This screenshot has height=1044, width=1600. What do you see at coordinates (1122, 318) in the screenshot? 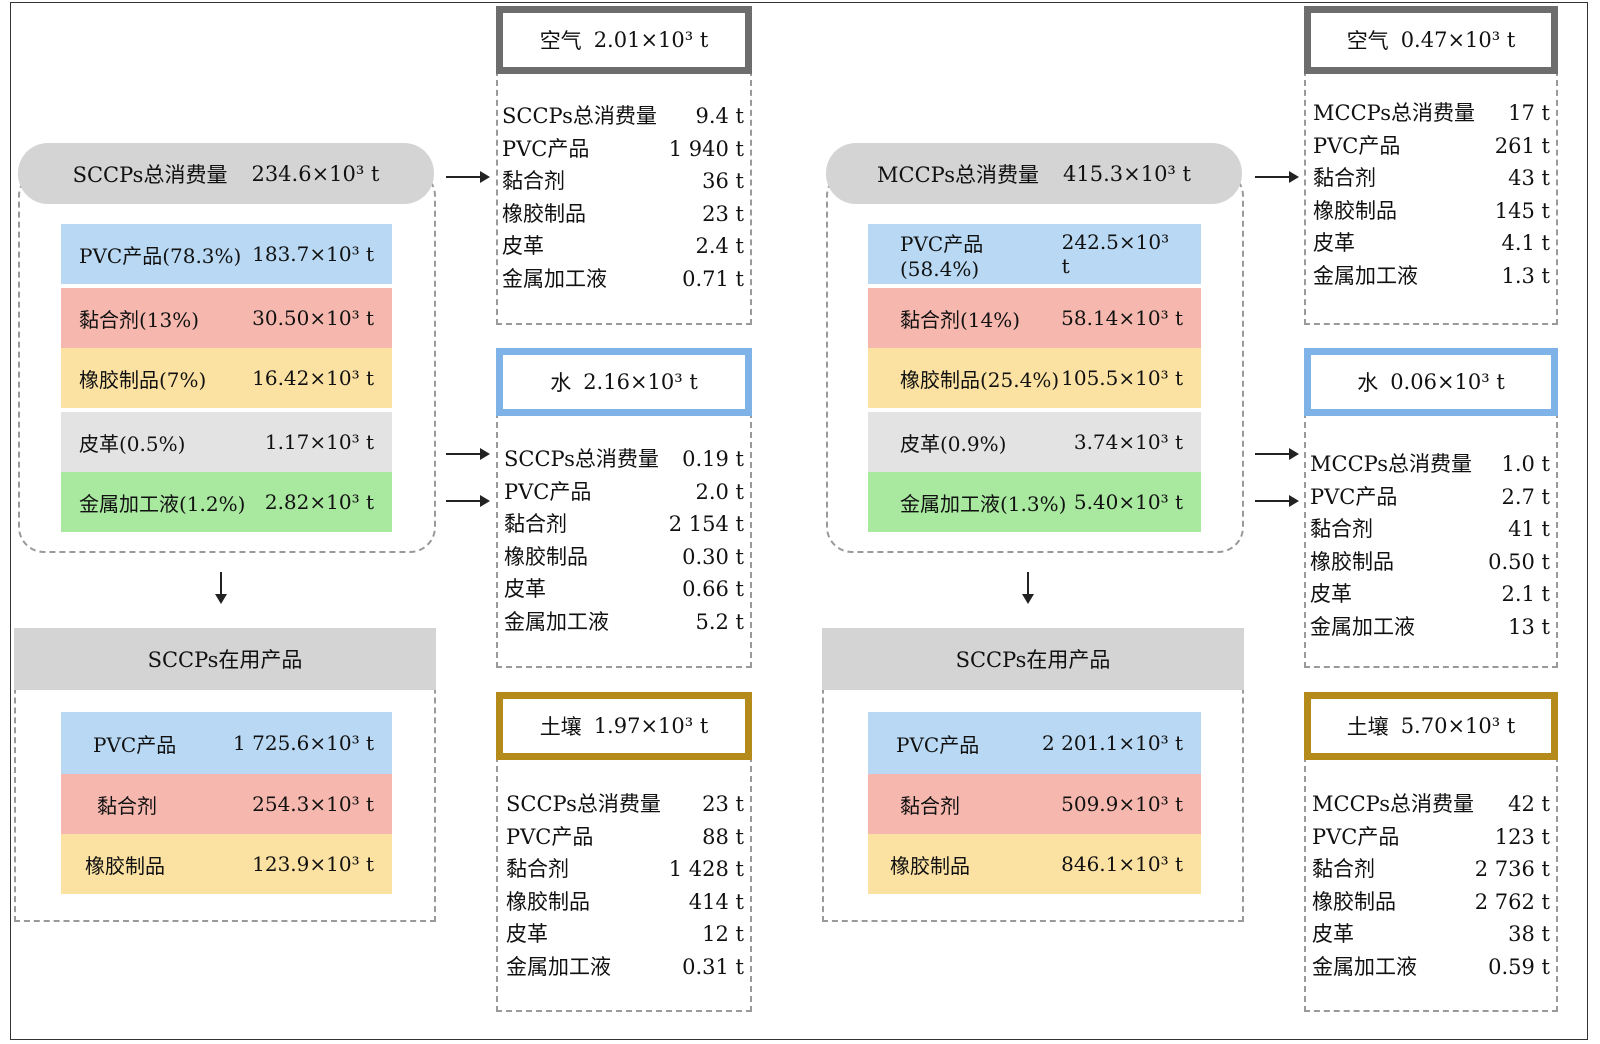
I see `mccp-item-adhesive-value: 58.14×10³ t` at bounding box center [1122, 318].